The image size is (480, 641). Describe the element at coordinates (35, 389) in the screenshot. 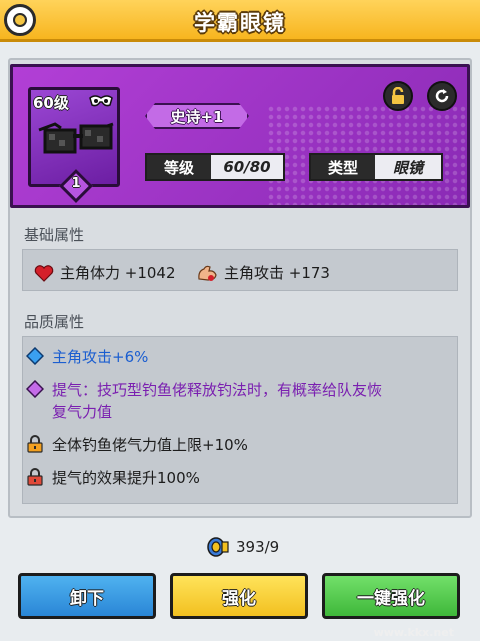

I see `purple-diamond-icon` at that location.